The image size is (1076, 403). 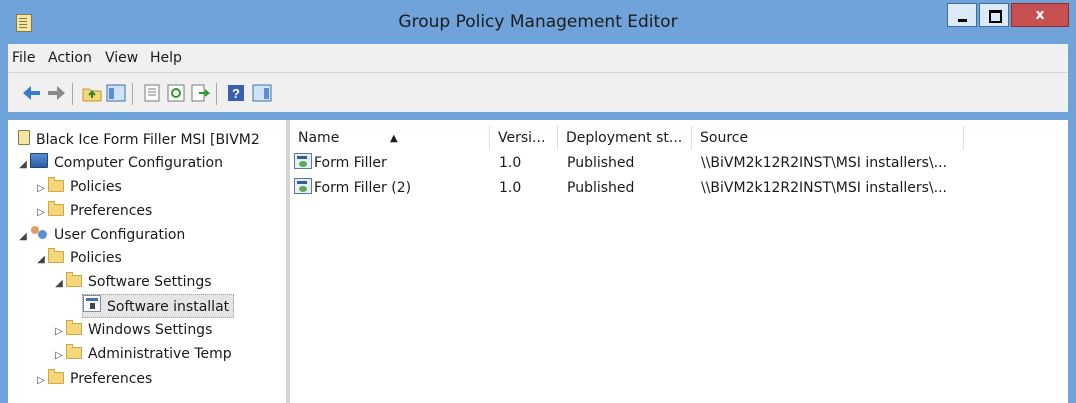 I want to click on tree-item-gpo-root: Black Ice Form Filler MSI [BIVM2, so click(x=139, y=140).